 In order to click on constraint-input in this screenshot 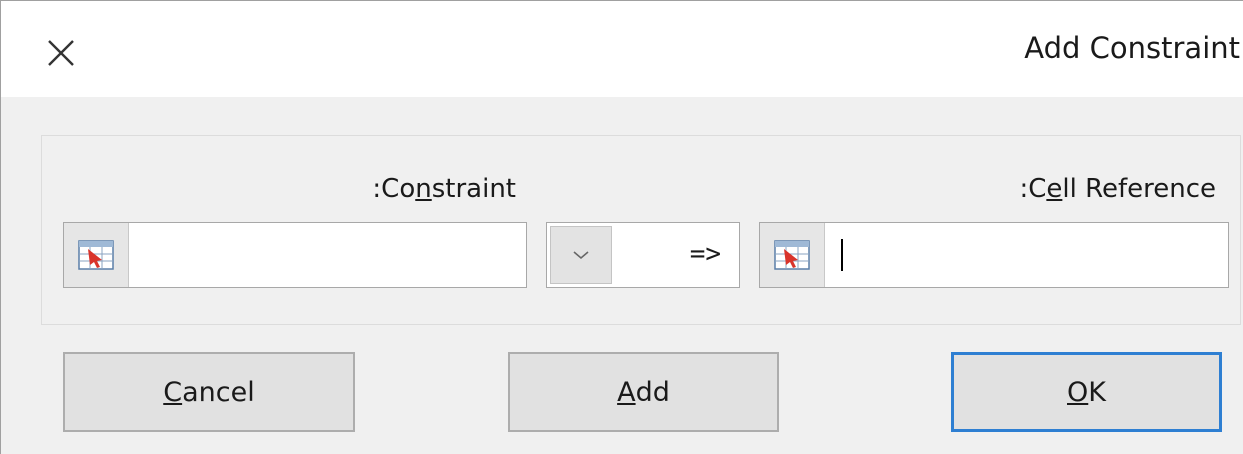, I will do `click(327, 255)`.